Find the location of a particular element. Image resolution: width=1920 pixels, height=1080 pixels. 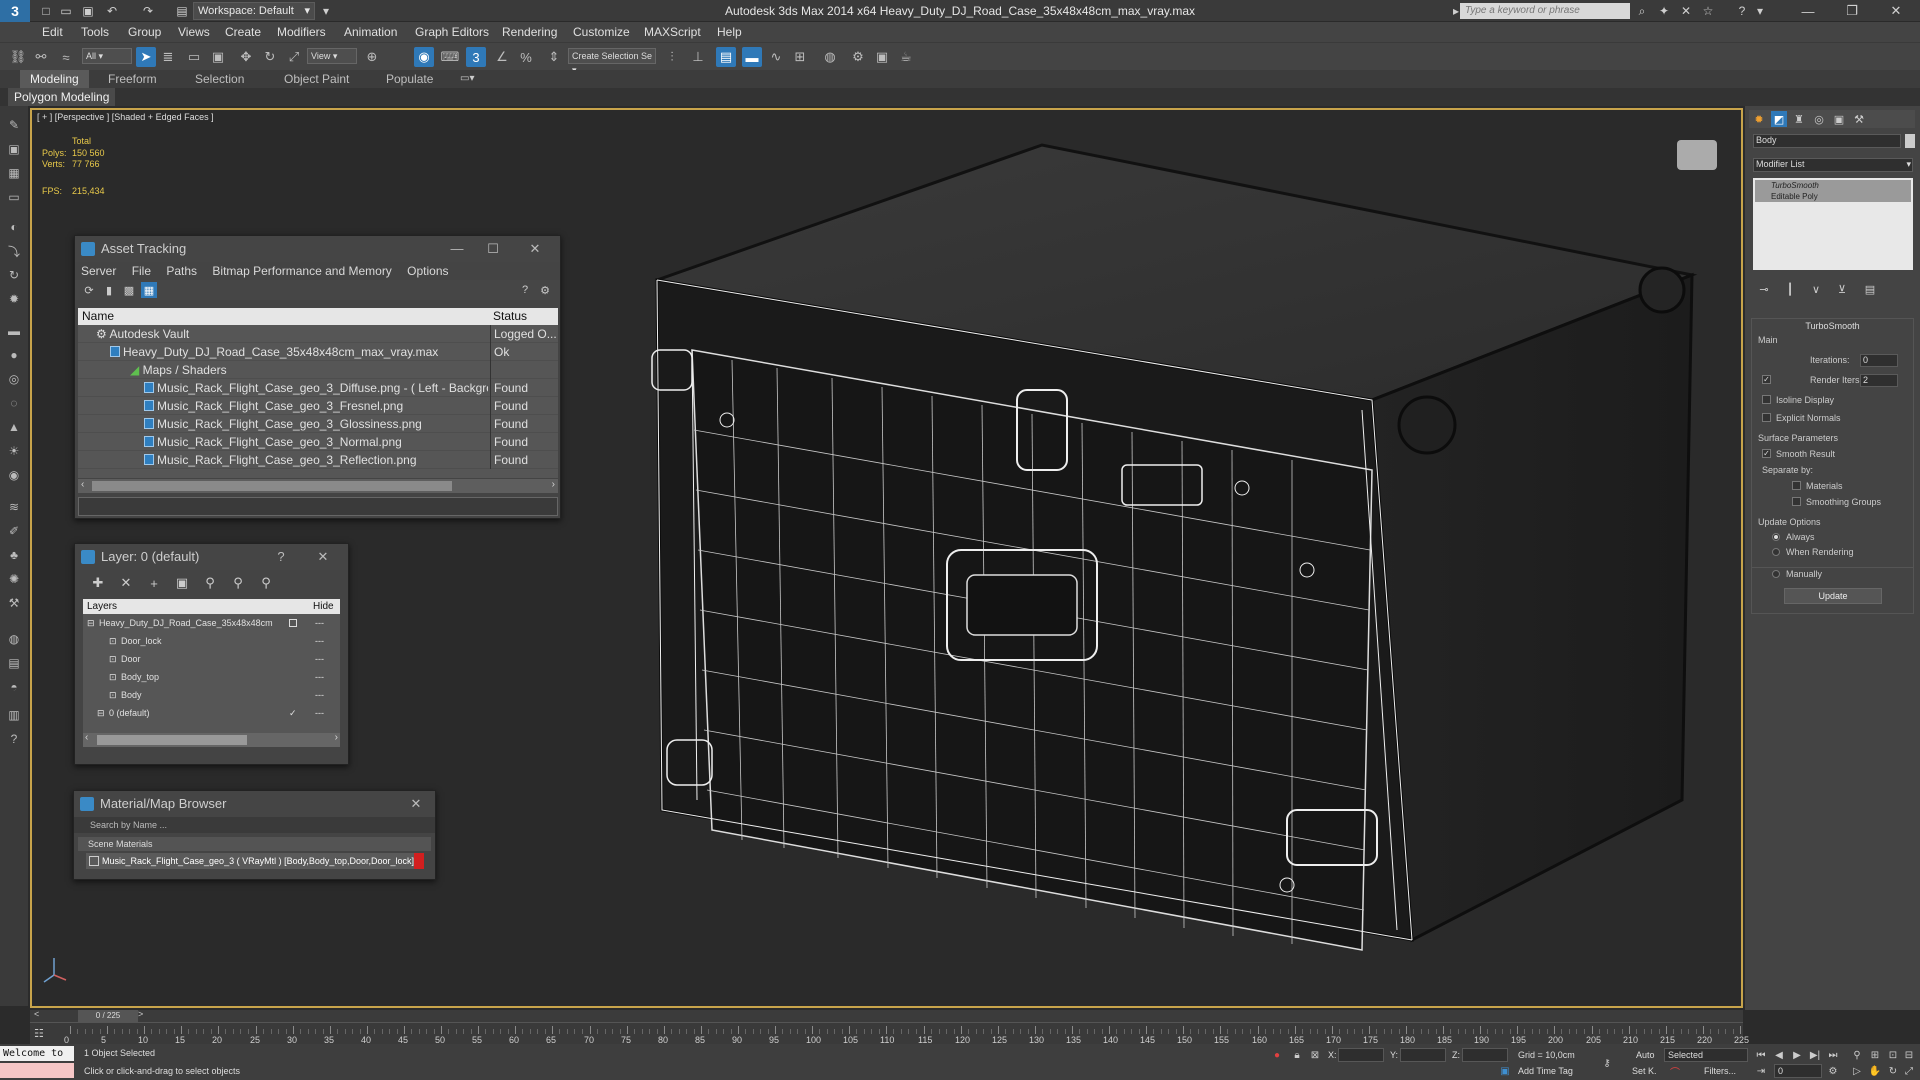

next-frame-icon: > is located at coordinates (140, 1014).